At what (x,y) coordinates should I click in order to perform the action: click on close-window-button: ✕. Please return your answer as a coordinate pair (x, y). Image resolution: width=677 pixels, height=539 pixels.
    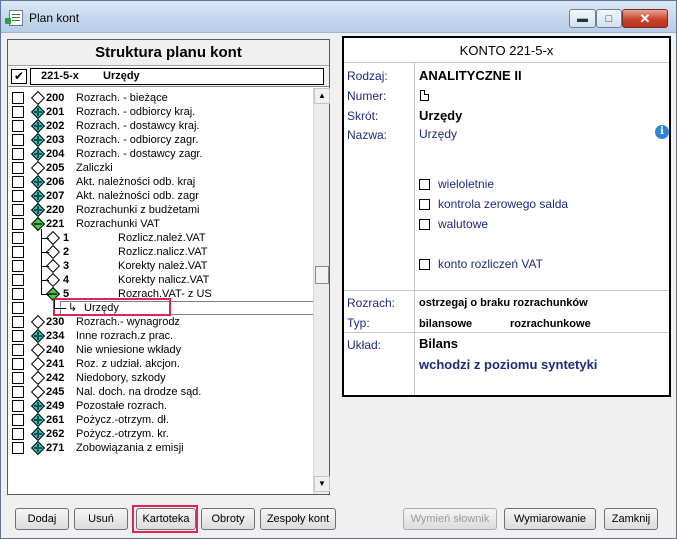
    Looking at the image, I should click on (645, 18).